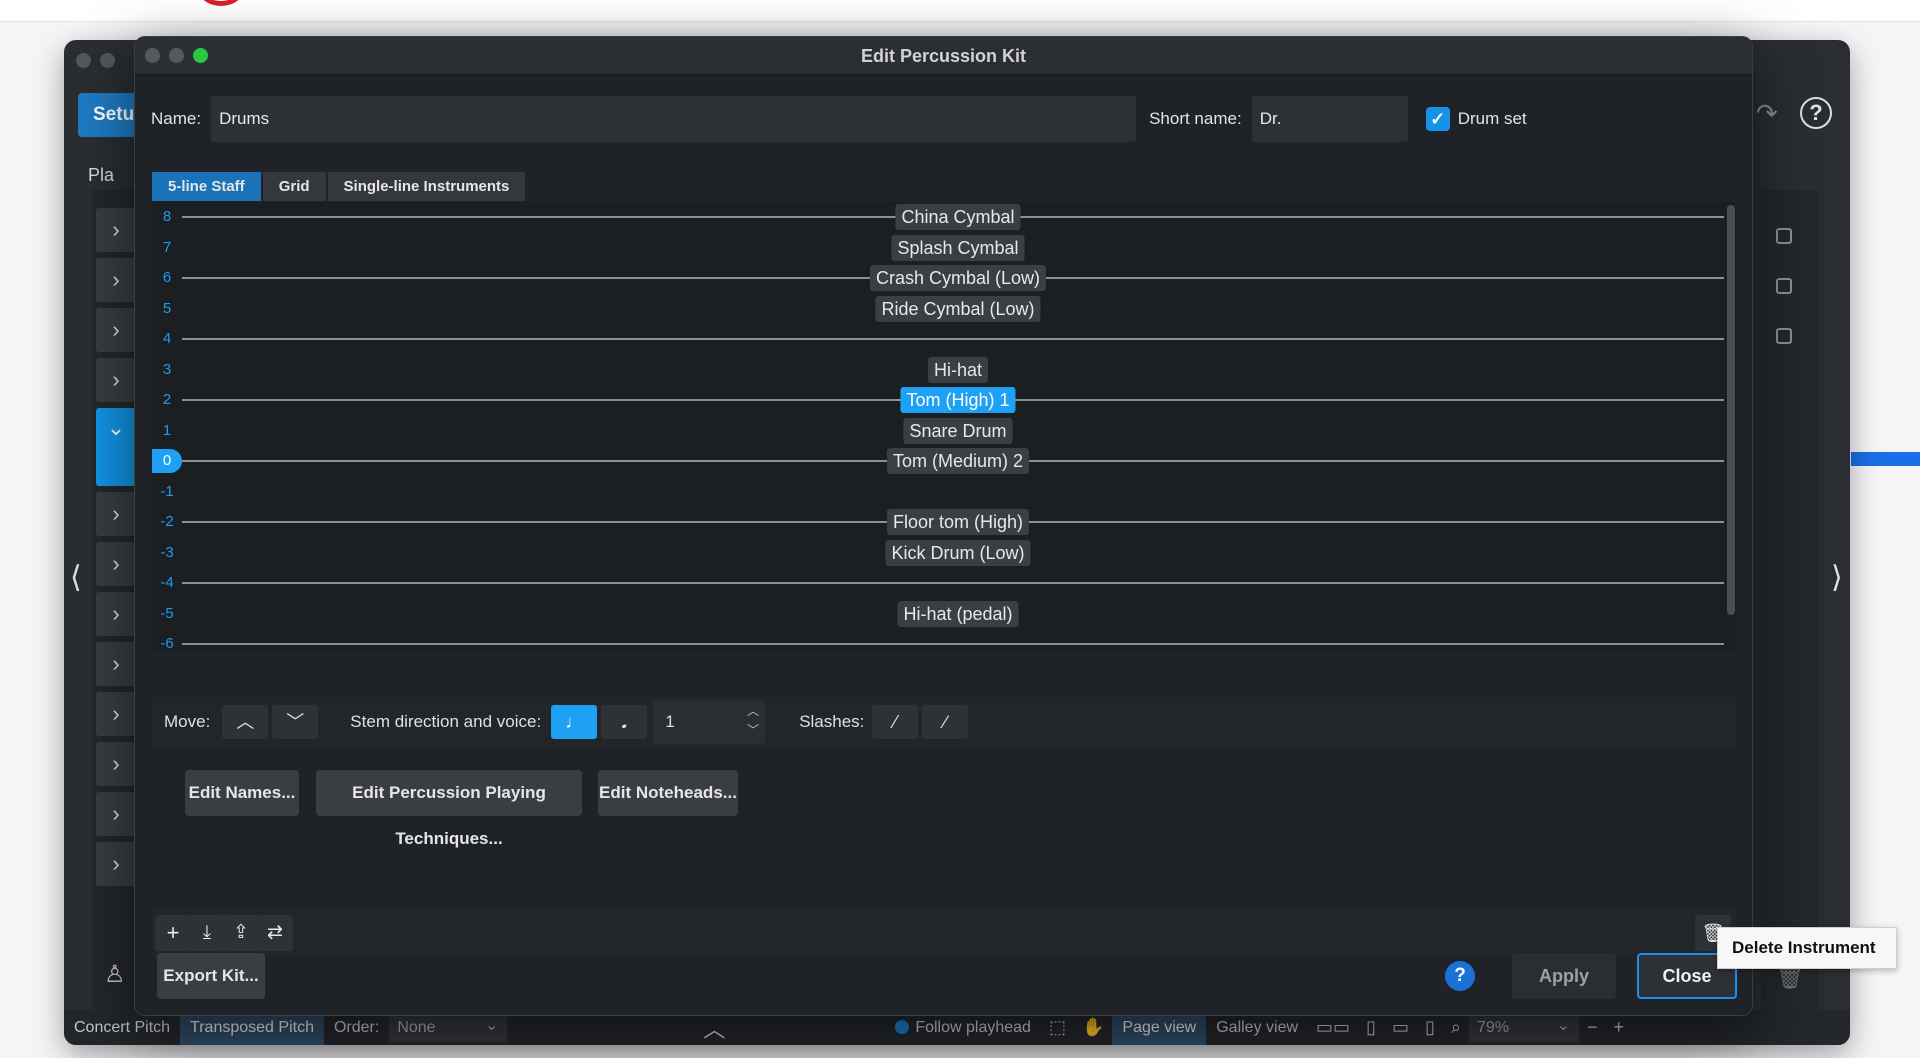  What do you see at coordinates (167, 461) in the screenshot?
I see `staff-position-number: 0` at bounding box center [167, 461].